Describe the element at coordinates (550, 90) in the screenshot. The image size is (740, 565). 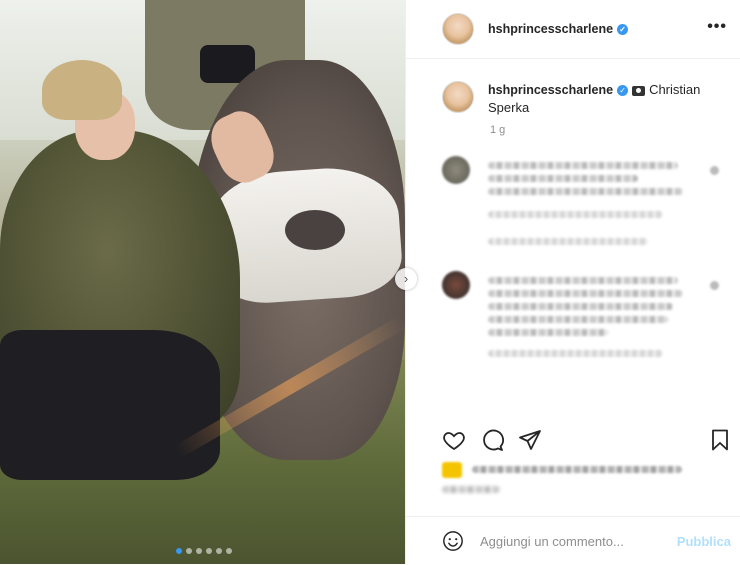
I see `caption-username: hshprincesscharlene` at that location.